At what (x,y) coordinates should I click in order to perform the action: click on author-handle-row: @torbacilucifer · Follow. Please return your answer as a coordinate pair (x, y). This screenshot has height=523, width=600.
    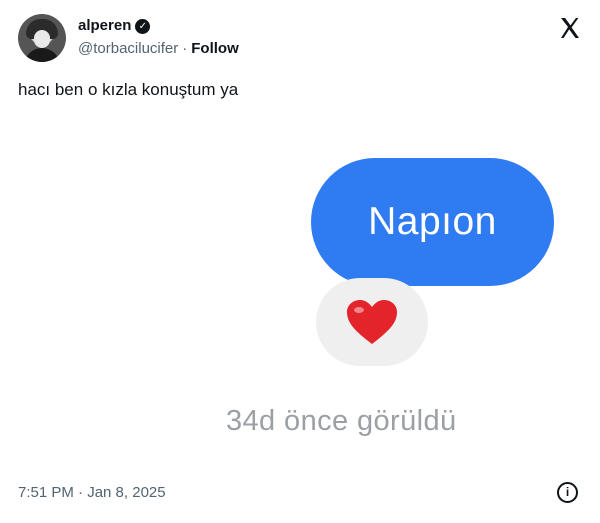
    Looking at the image, I should click on (158, 49).